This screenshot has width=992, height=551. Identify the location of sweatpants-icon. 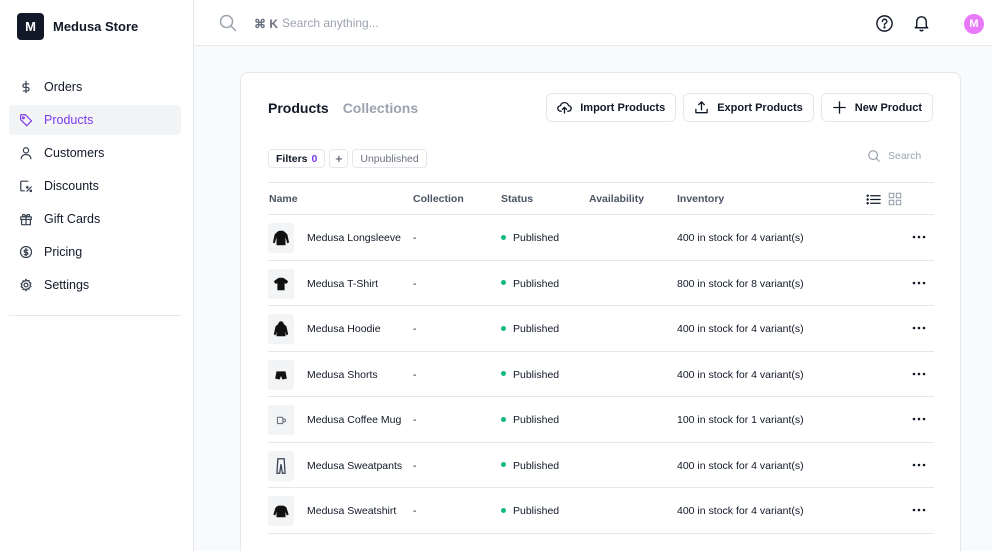
(281, 465).